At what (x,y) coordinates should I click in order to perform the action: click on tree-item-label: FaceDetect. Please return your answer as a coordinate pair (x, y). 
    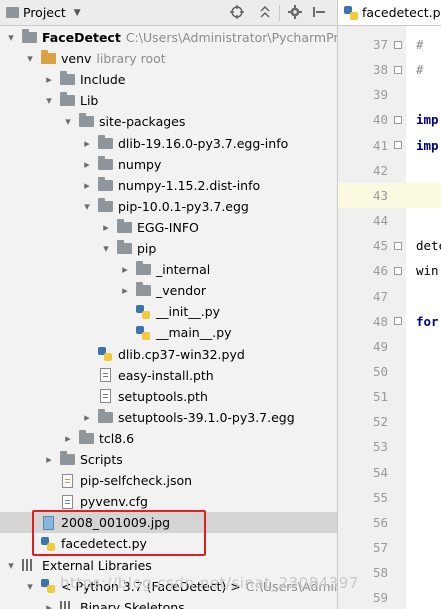
    Looking at the image, I should click on (81, 37).